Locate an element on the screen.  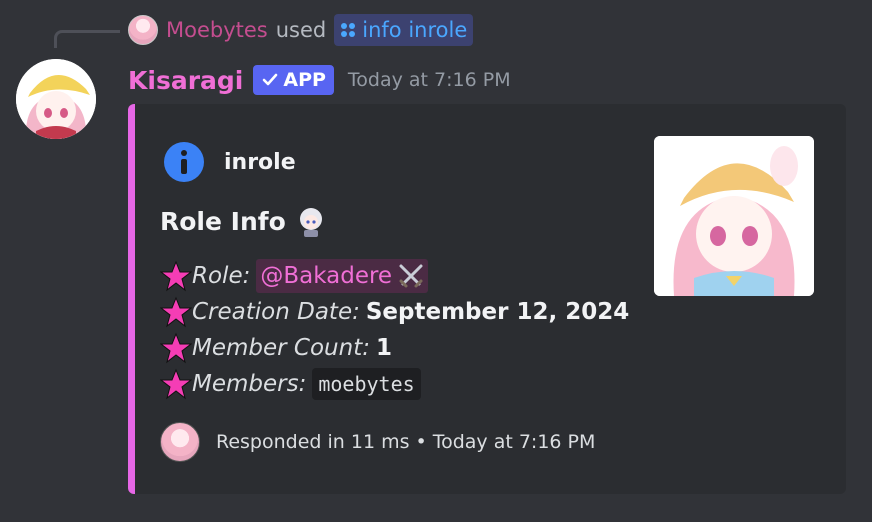
embed-thumbnail is located at coordinates (734, 216).